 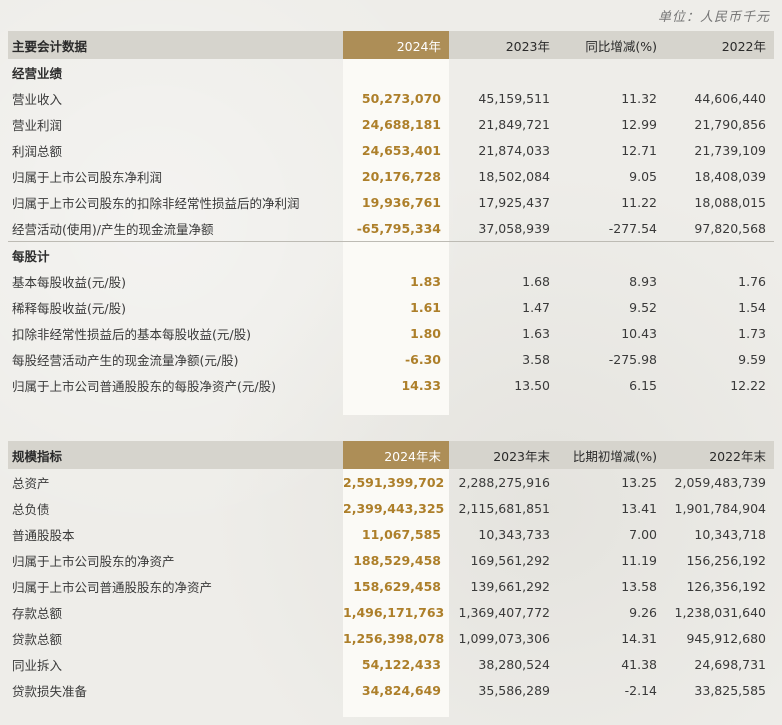 What do you see at coordinates (391, 333) in the screenshot?
I see `table-row: 扣除非经常性损益后的基本每股收益(元/股) 1.80 1.63 10.43 1.73` at bounding box center [391, 333].